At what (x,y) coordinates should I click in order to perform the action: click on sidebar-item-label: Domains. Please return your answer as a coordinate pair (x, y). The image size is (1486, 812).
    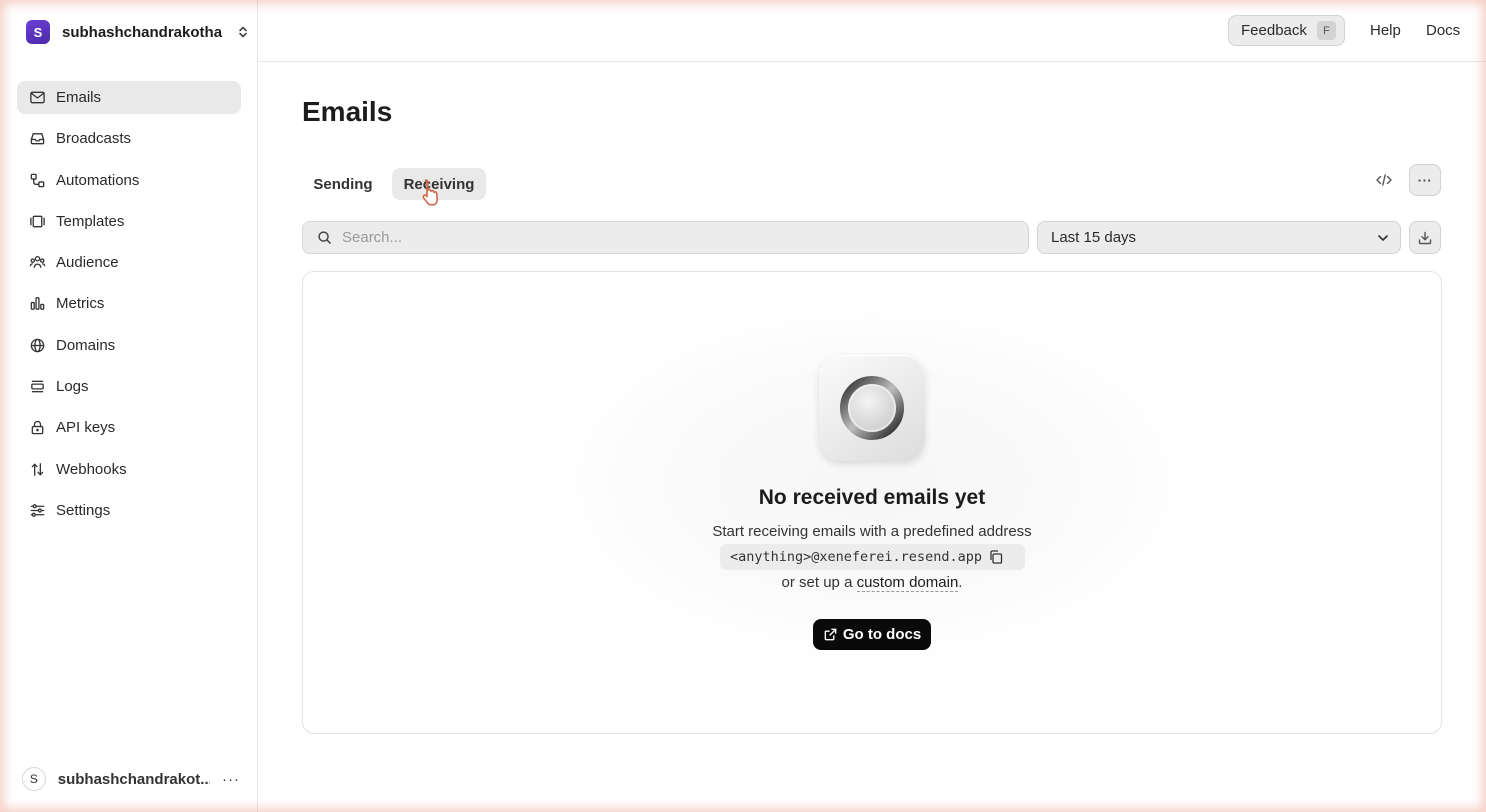
    Looking at the image, I should click on (86, 345).